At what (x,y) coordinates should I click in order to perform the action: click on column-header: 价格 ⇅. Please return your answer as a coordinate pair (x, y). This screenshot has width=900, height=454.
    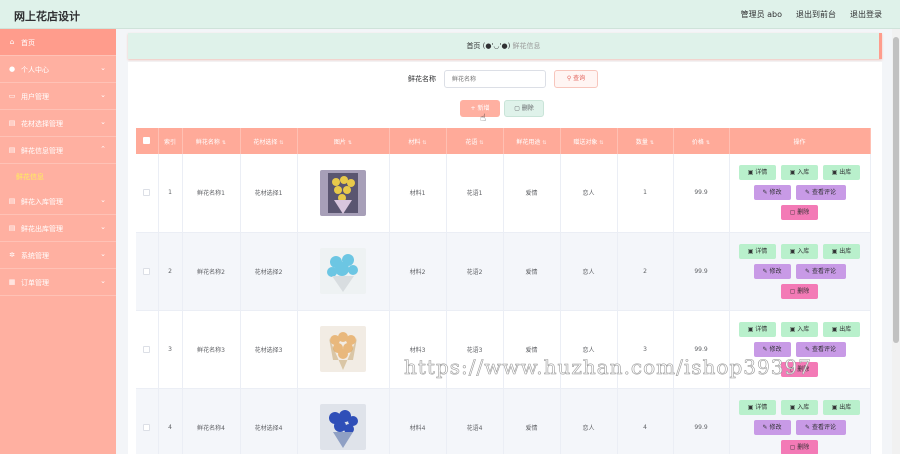
    Looking at the image, I should click on (701, 141).